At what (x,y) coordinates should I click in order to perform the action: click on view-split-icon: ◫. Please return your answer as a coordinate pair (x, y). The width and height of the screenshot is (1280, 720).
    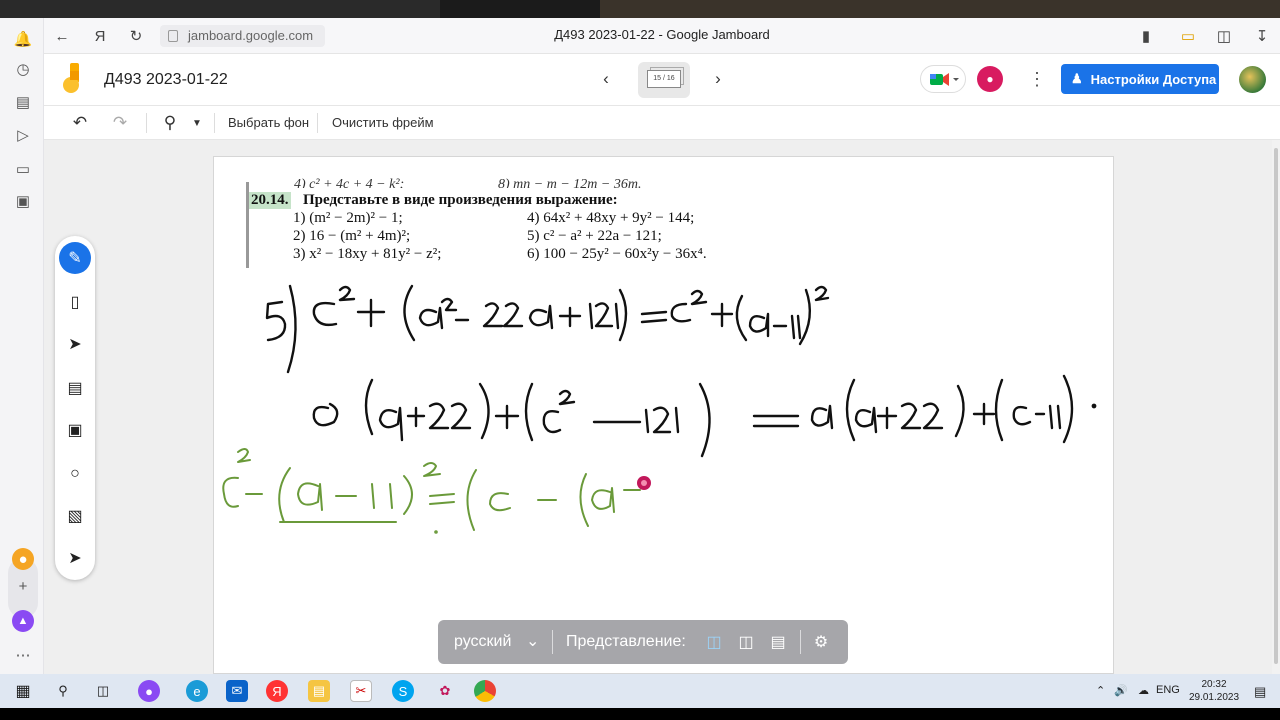
    Looking at the image, I should click on (714, 642).